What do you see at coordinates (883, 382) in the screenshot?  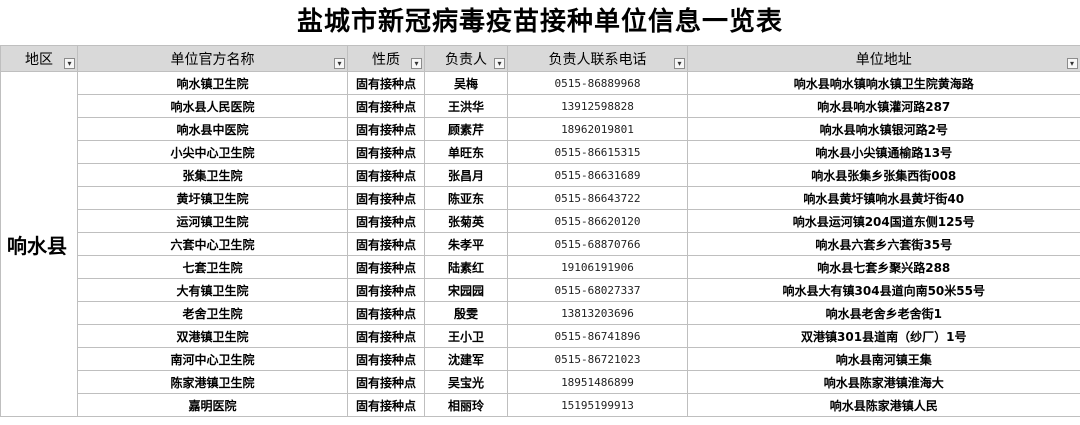 I see `address-cell: 响水县陈家港镇淮海大` at bounding box center [883, 382].